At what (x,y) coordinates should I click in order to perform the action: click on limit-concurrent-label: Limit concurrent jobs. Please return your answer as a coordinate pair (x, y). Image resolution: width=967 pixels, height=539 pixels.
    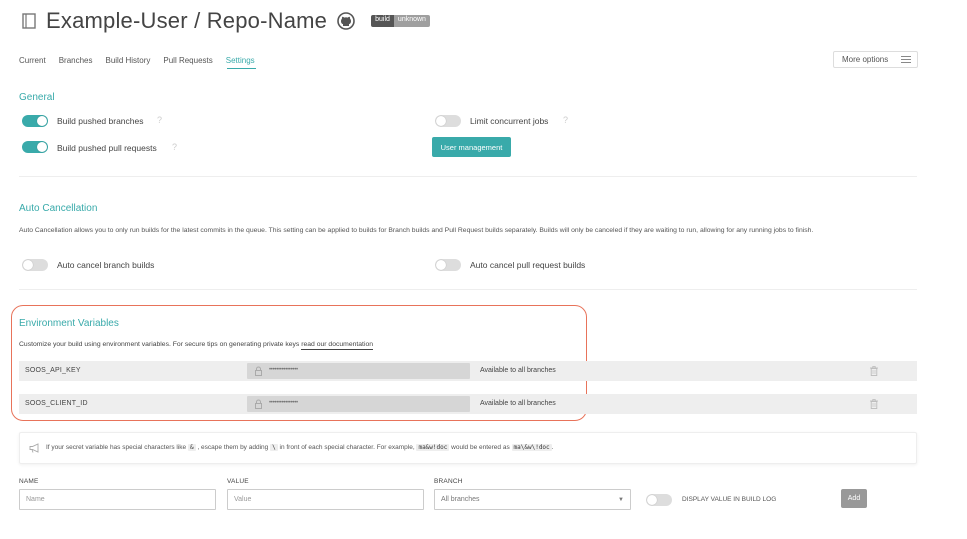
    Looking at the image, I should click on (509, 121).